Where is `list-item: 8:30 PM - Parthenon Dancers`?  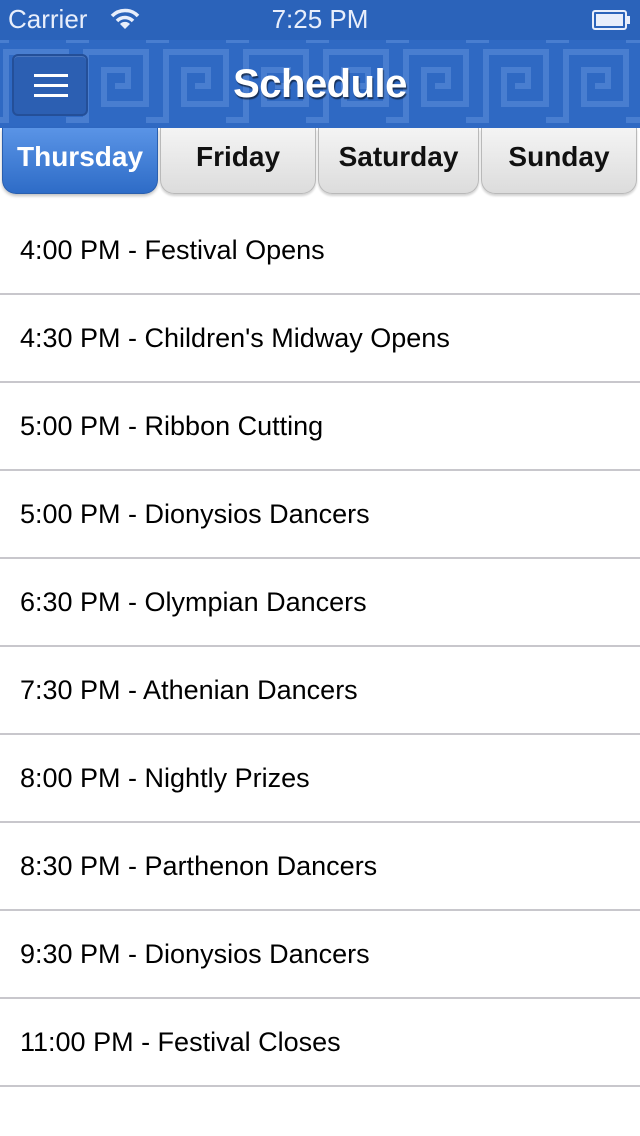 list-item: 8:30 PM - Parthenon Dancers is located at coordinates (320, 867).